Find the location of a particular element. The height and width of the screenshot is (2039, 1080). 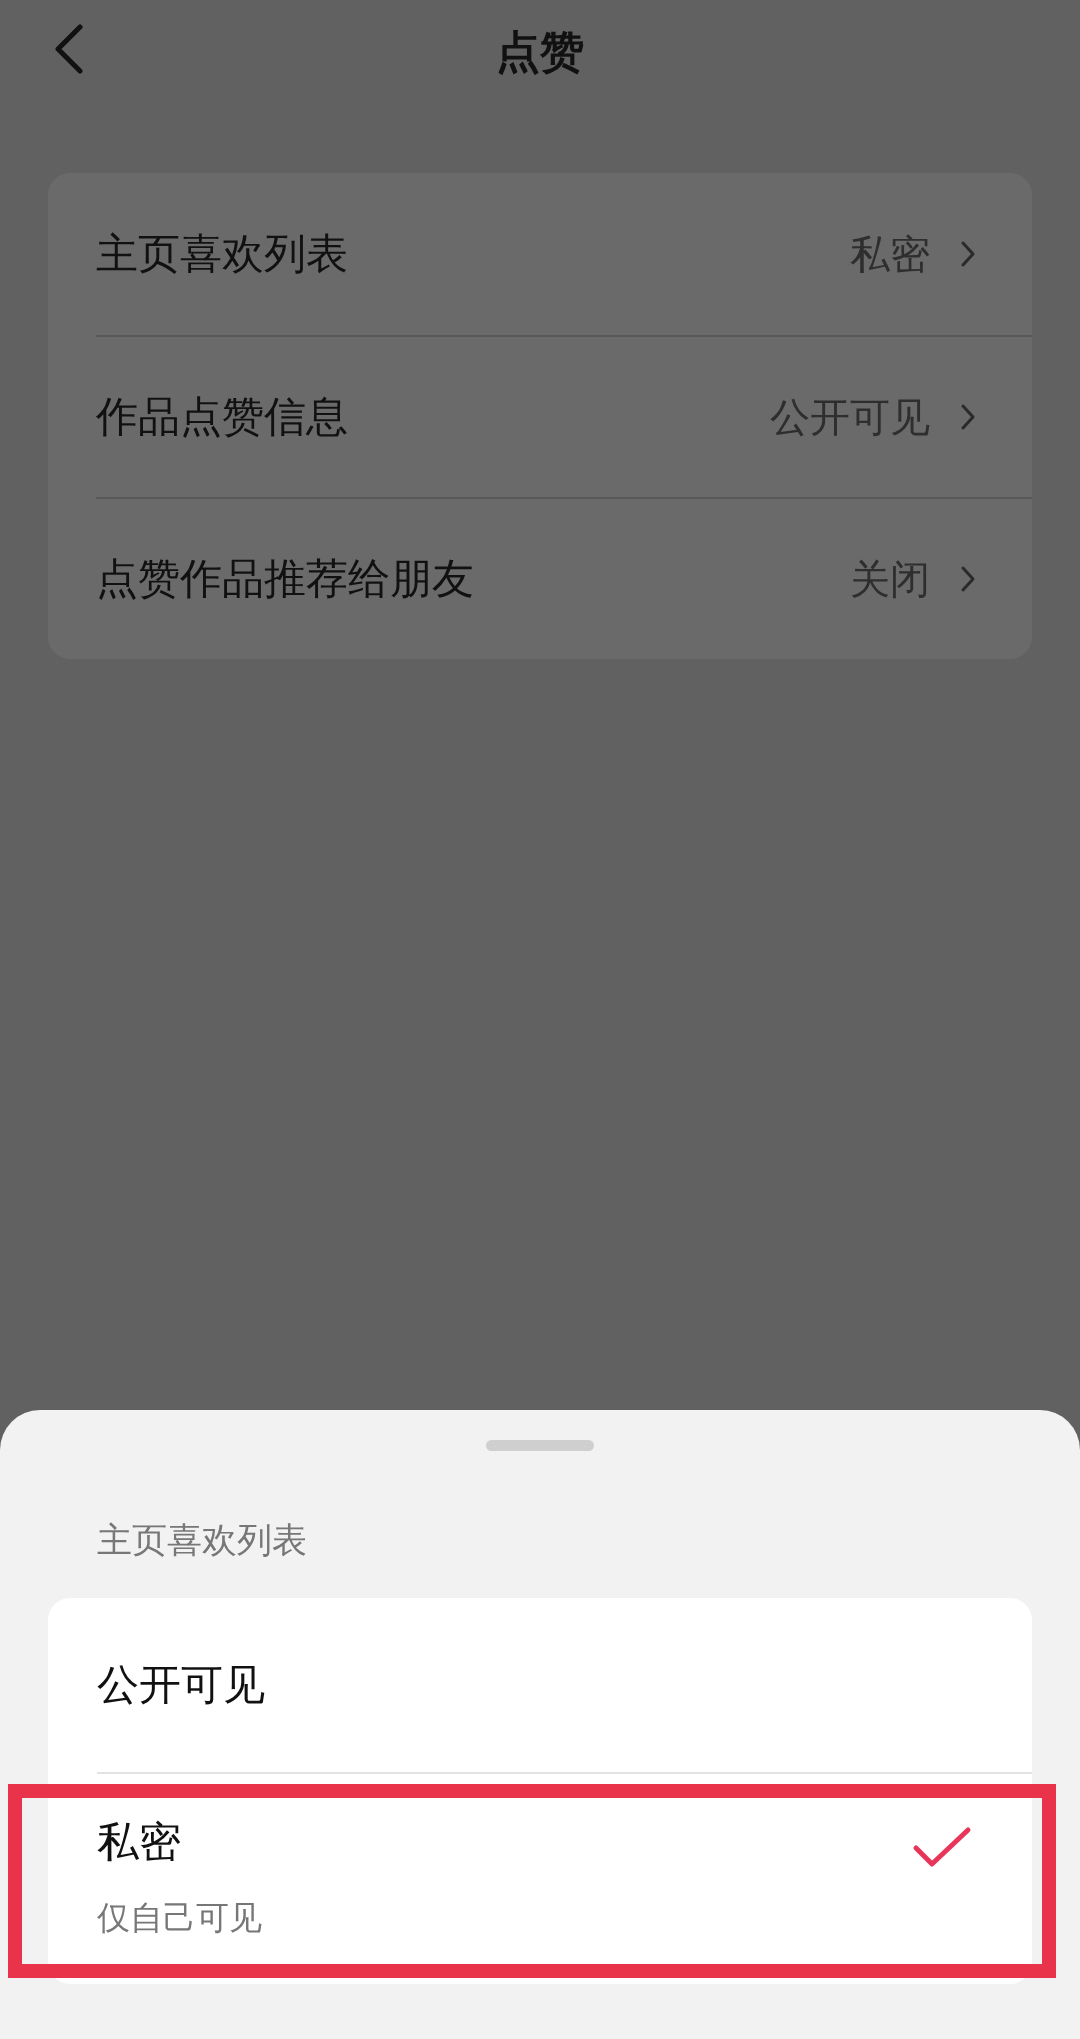

page-title: 点赞 is located at coordinates (540, 51).